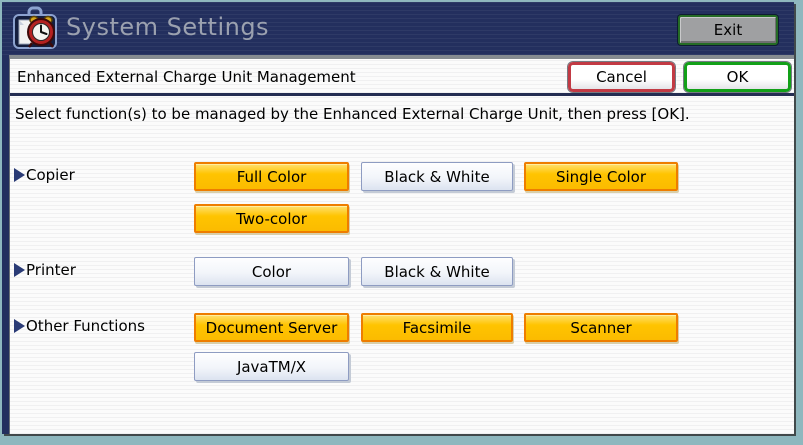 Image resolution: width=803 pixels, height=445 pixels. Describe the element at coordinates (271, 327) in the screenshot. I see `toggle-document-server: Document Server` at that location.